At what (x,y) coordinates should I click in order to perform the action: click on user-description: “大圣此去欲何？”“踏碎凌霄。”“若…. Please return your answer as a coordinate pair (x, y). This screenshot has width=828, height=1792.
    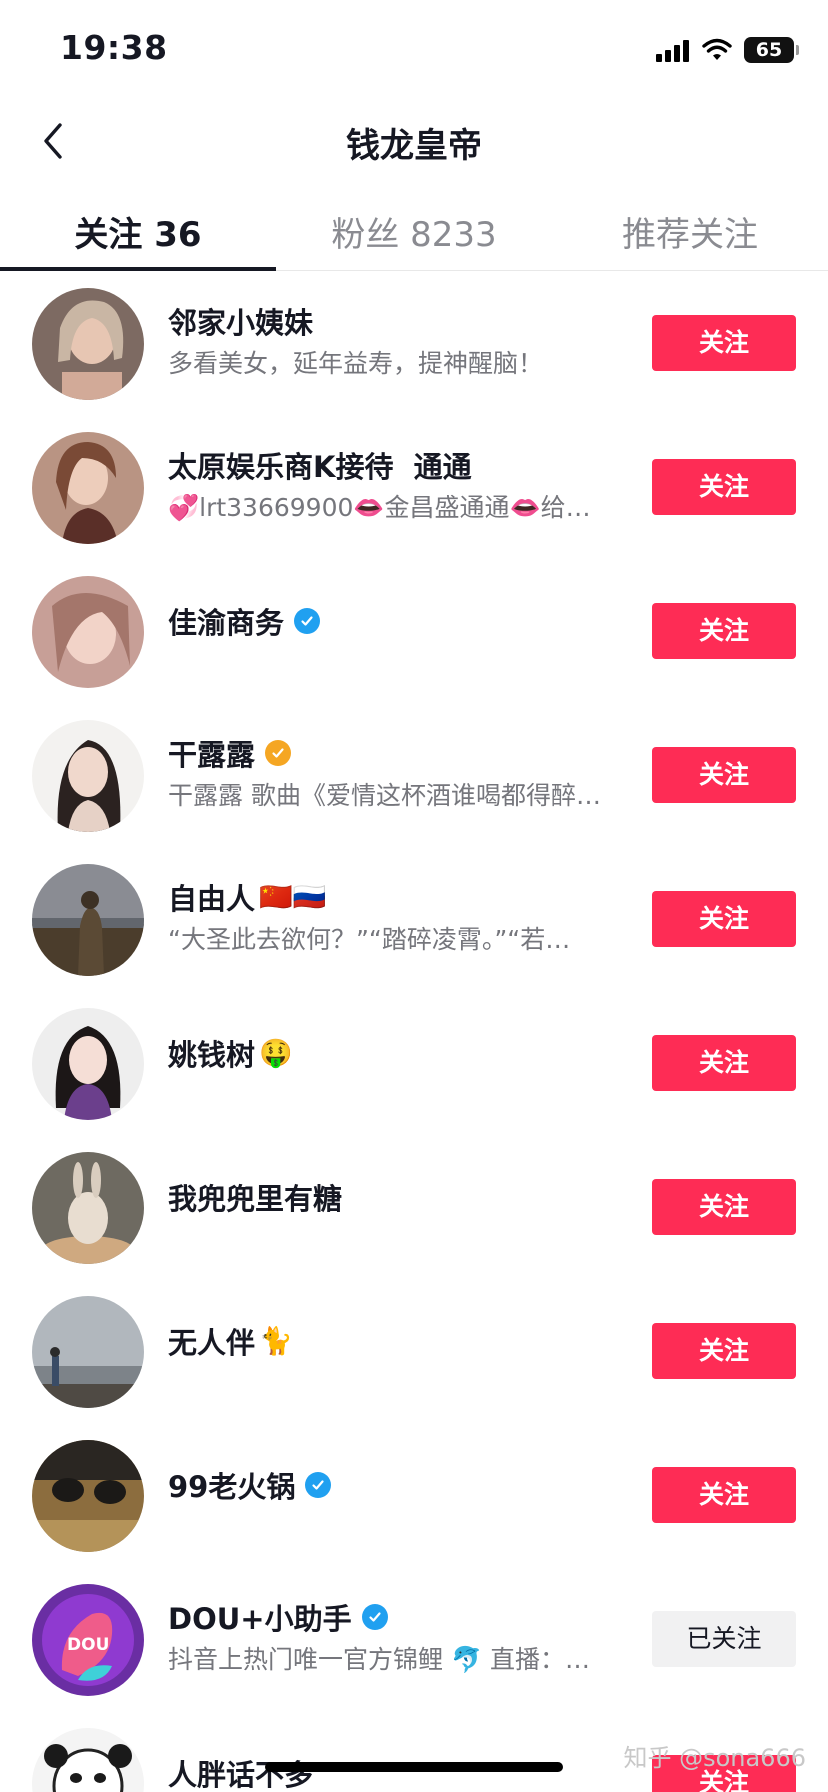
    Looking at the image, I should click on (369, 939).